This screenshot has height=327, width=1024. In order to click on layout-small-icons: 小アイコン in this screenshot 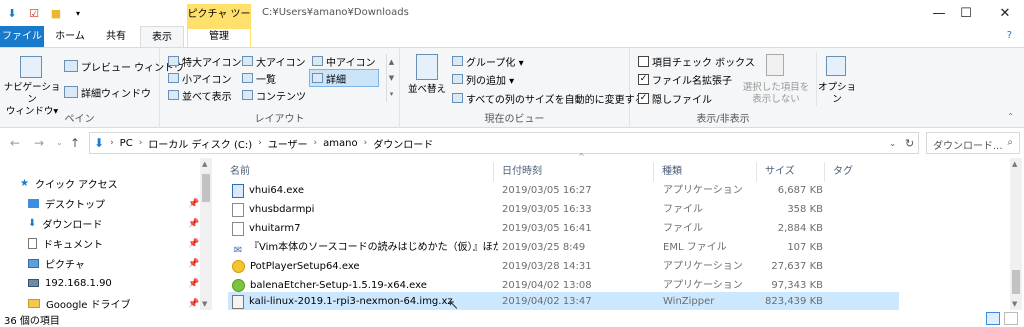, I will do `click(200, 78)`.